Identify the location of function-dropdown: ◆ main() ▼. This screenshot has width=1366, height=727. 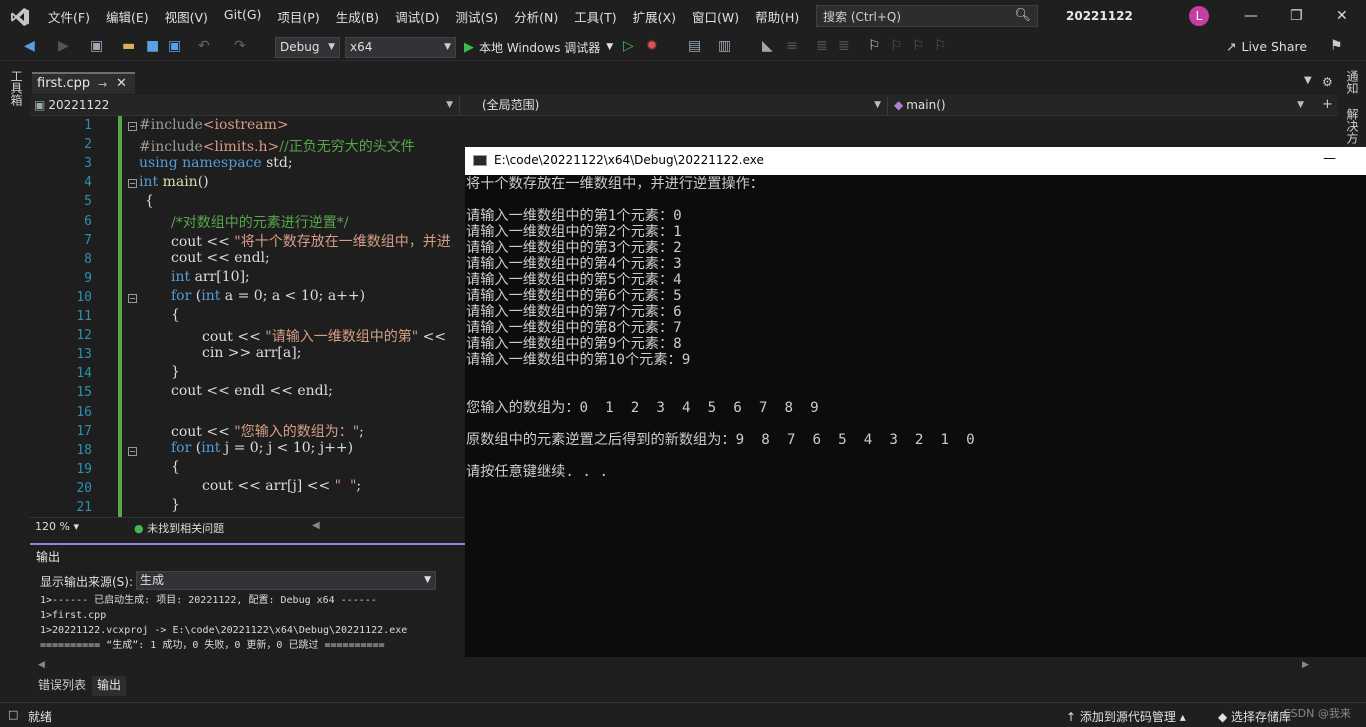
(1100, 105).